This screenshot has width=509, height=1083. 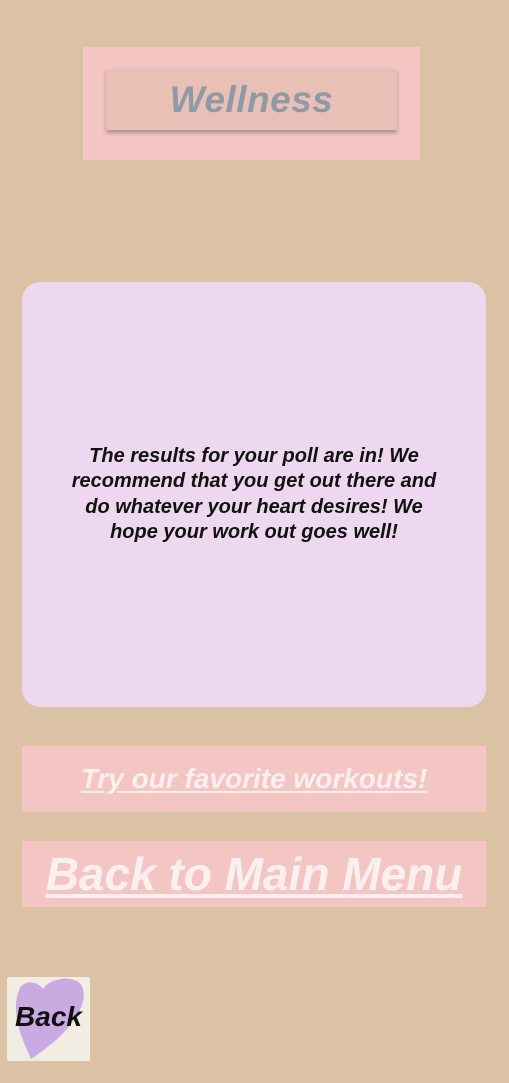 I want to click on page-title: Wellness, so click(x=251, y=99).